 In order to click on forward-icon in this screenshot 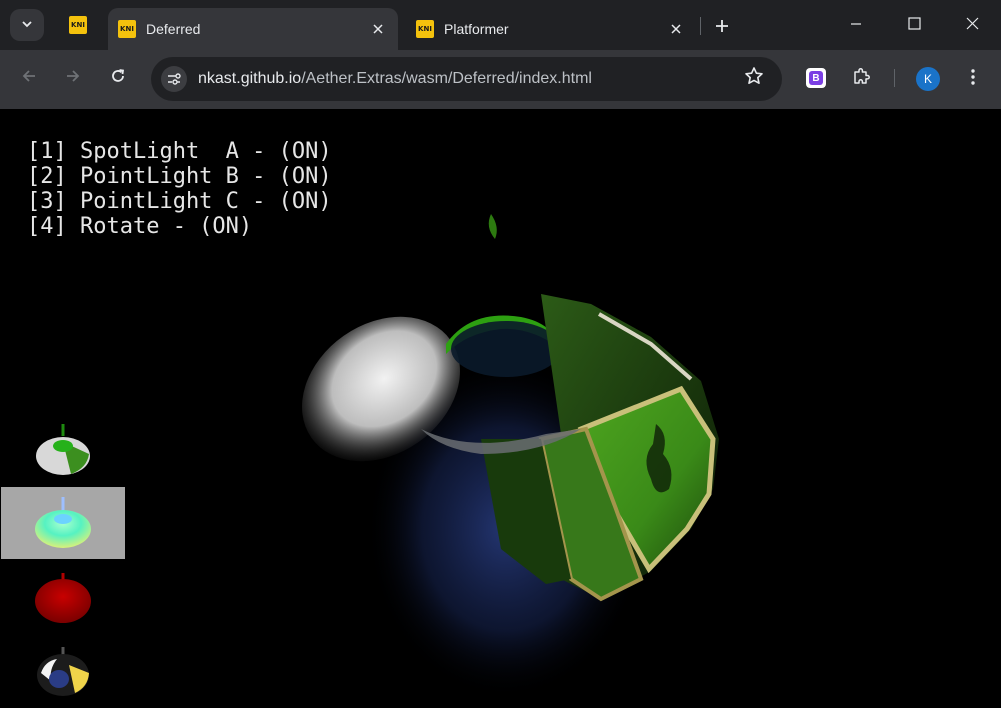, I will do `click(73, 79)`.